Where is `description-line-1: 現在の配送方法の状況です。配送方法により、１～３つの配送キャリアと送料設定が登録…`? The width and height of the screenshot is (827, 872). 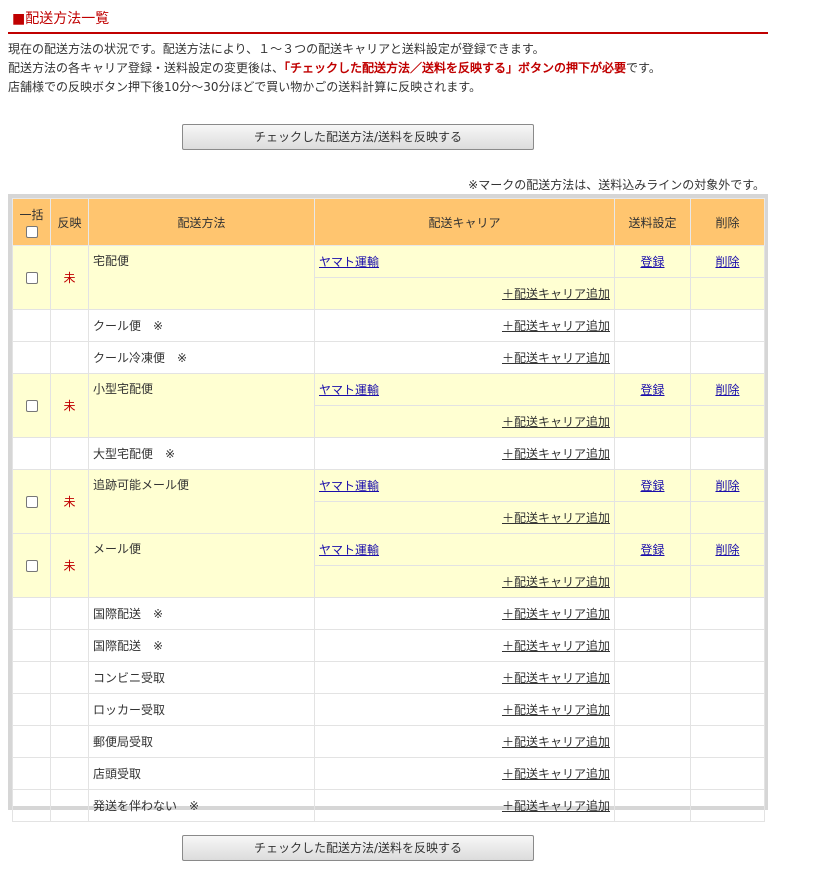 description-line-1: 現在の配送方法の状況です。配送方法により、１～３つの配送キャリアと送料設定が登録… is located at coordinates (276, 49).